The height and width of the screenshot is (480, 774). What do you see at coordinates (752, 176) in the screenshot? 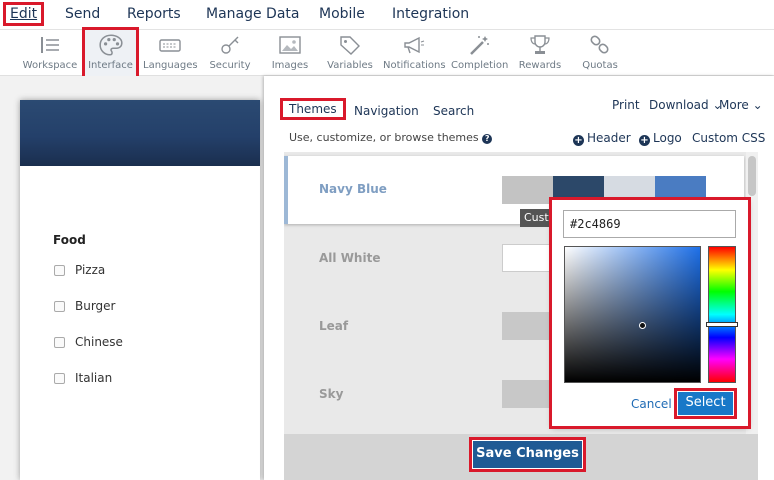
I see `scrollbar-thumb` at bounding box center [752, 176].